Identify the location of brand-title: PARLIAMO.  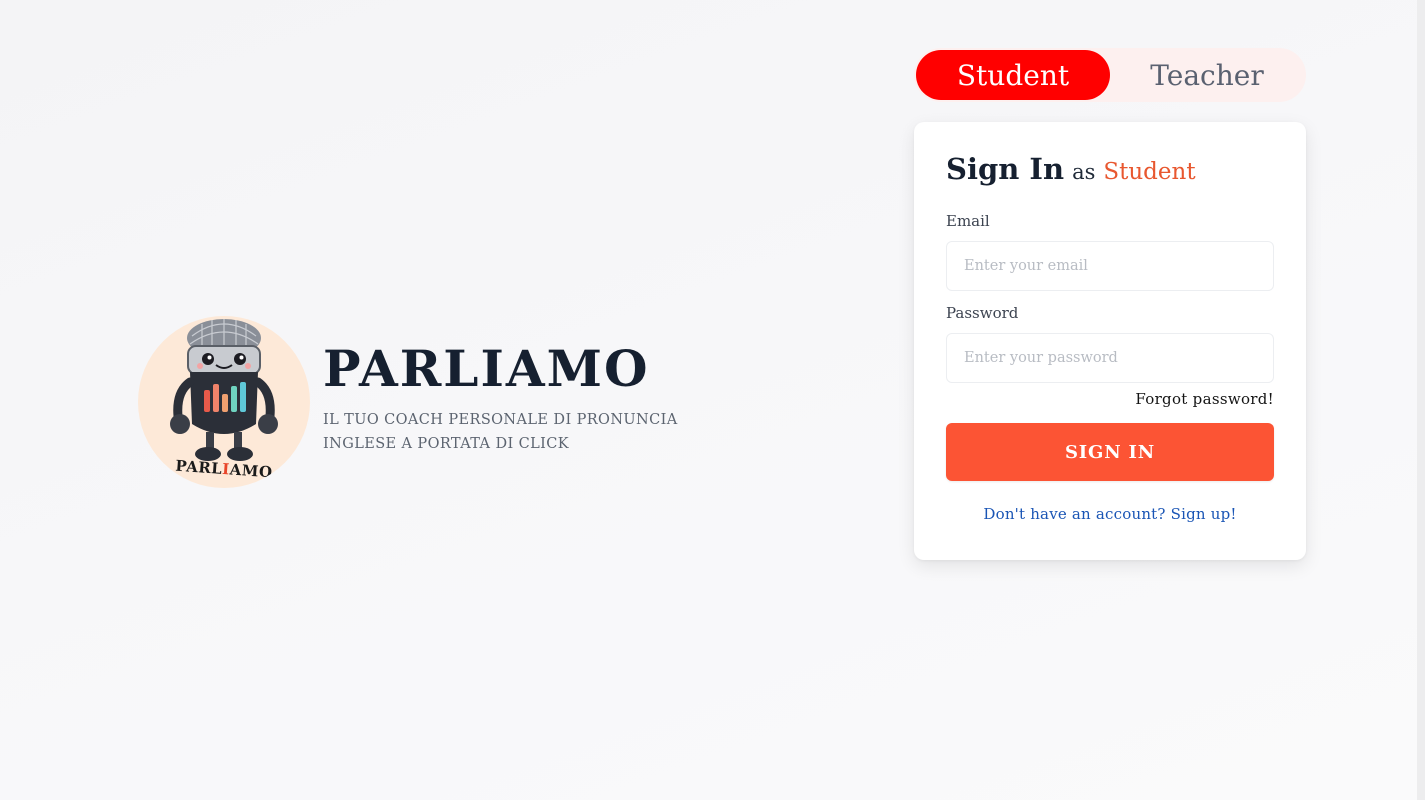
(486, 368).